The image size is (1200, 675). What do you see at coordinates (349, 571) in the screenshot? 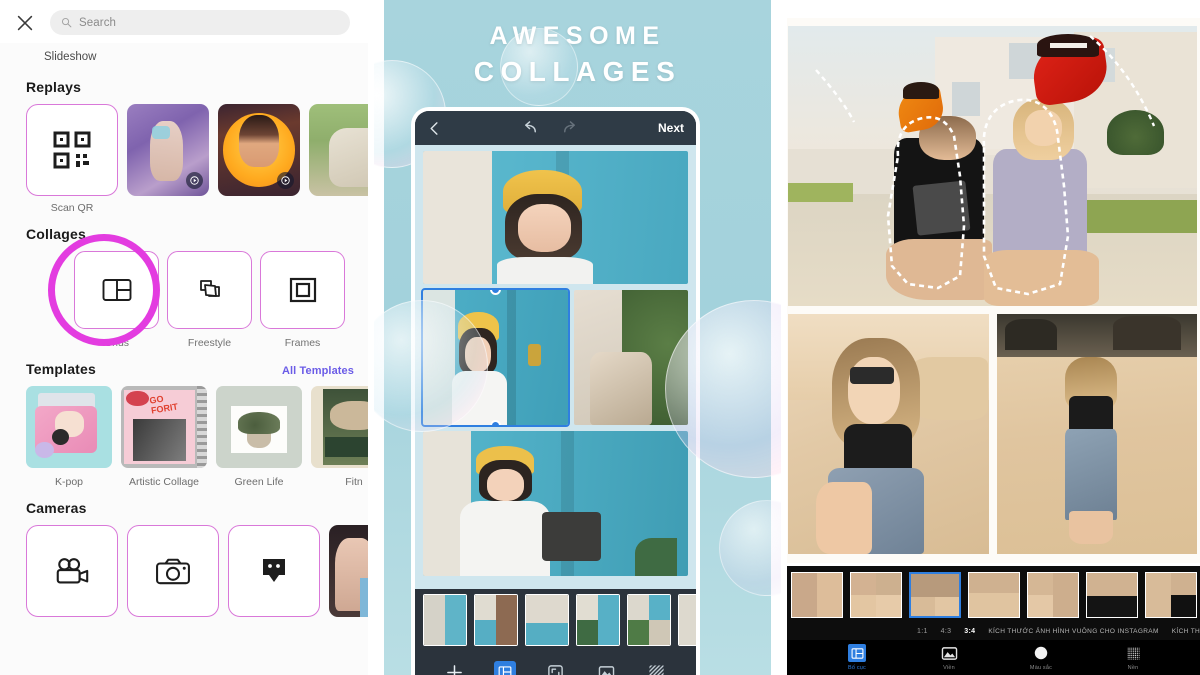
I see `camera-preview-thumb` at bounding box center [349, 571].